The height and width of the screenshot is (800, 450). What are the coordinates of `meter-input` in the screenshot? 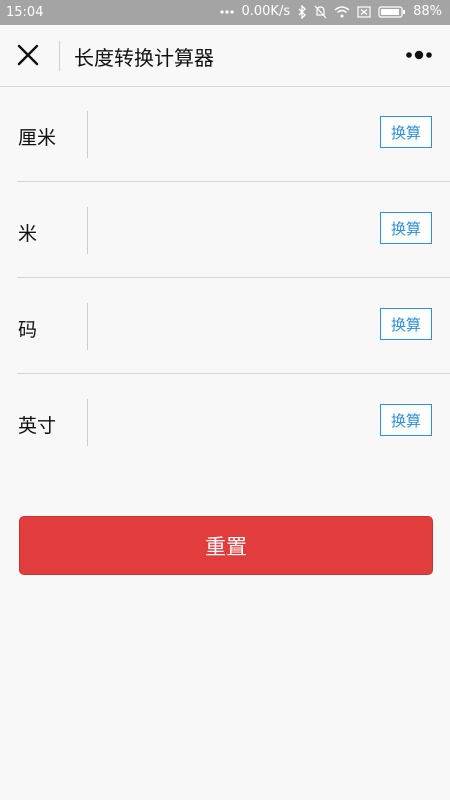 It's located at (233, 231).